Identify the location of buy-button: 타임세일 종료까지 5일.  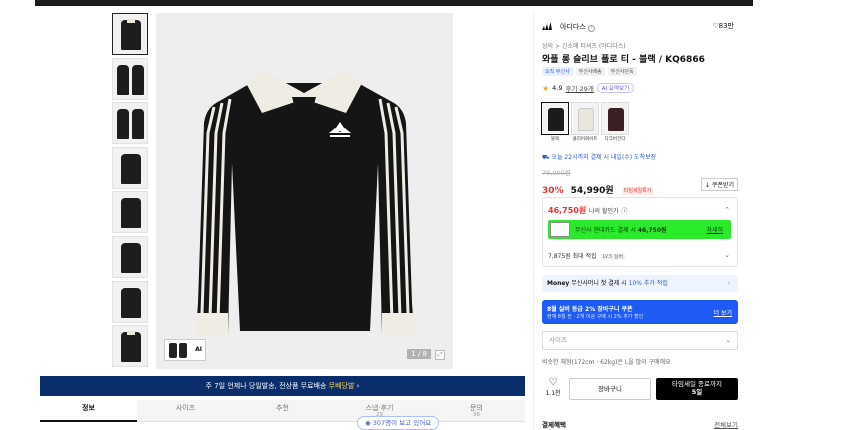
(697, 389).